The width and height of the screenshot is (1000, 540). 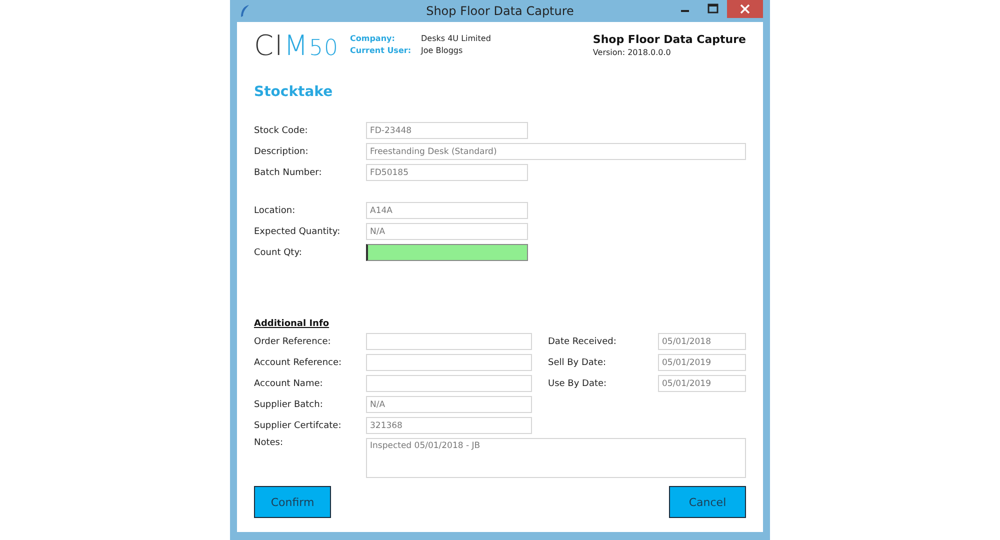 What do you see at coordinates (447, 210) in the screenshot?
I see `input-field: A14A` at bounding box center [447, 210].